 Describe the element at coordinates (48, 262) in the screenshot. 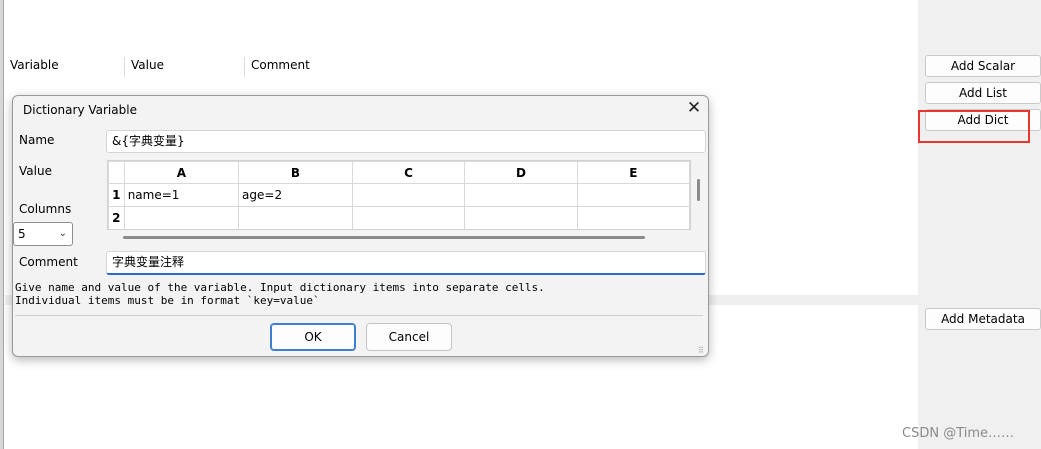

I see `comment-label: Comment` at that location.